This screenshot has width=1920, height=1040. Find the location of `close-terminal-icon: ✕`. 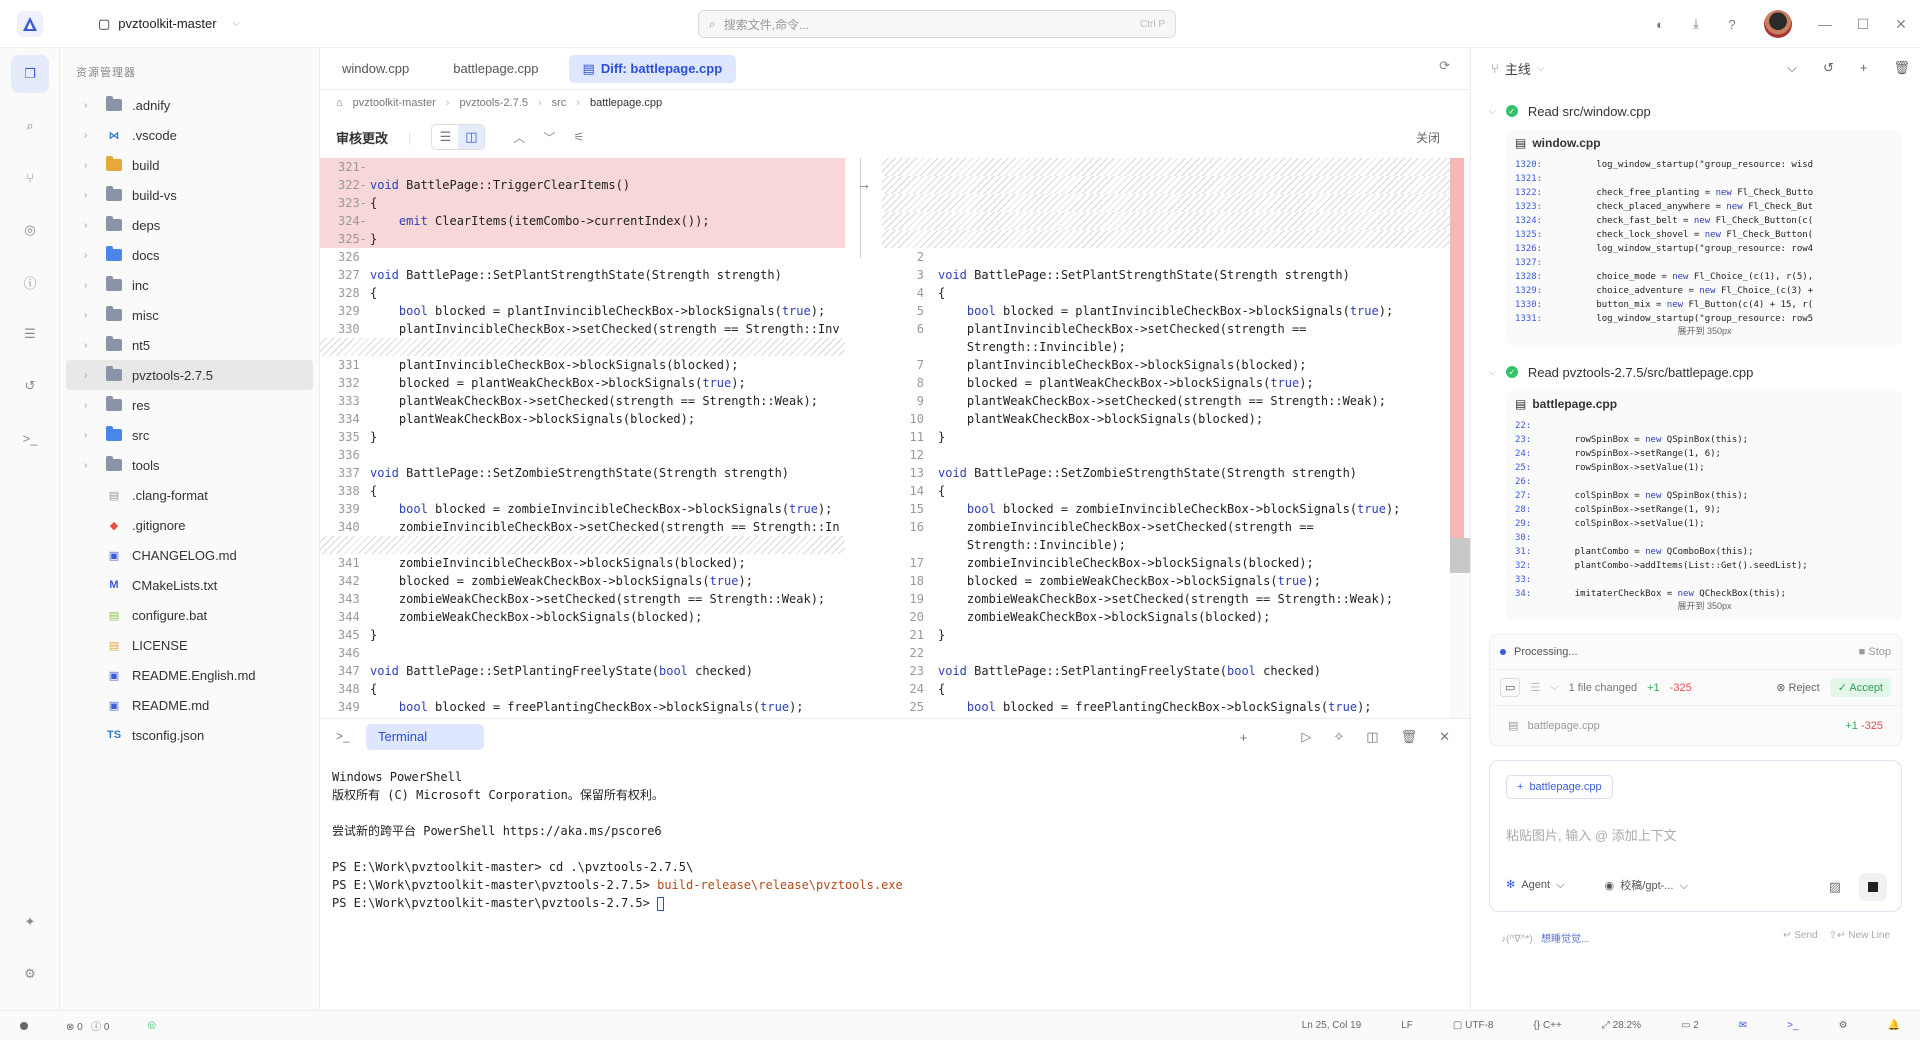

close-terminal-icon: ✕ is located at coordinates (1444, 737).